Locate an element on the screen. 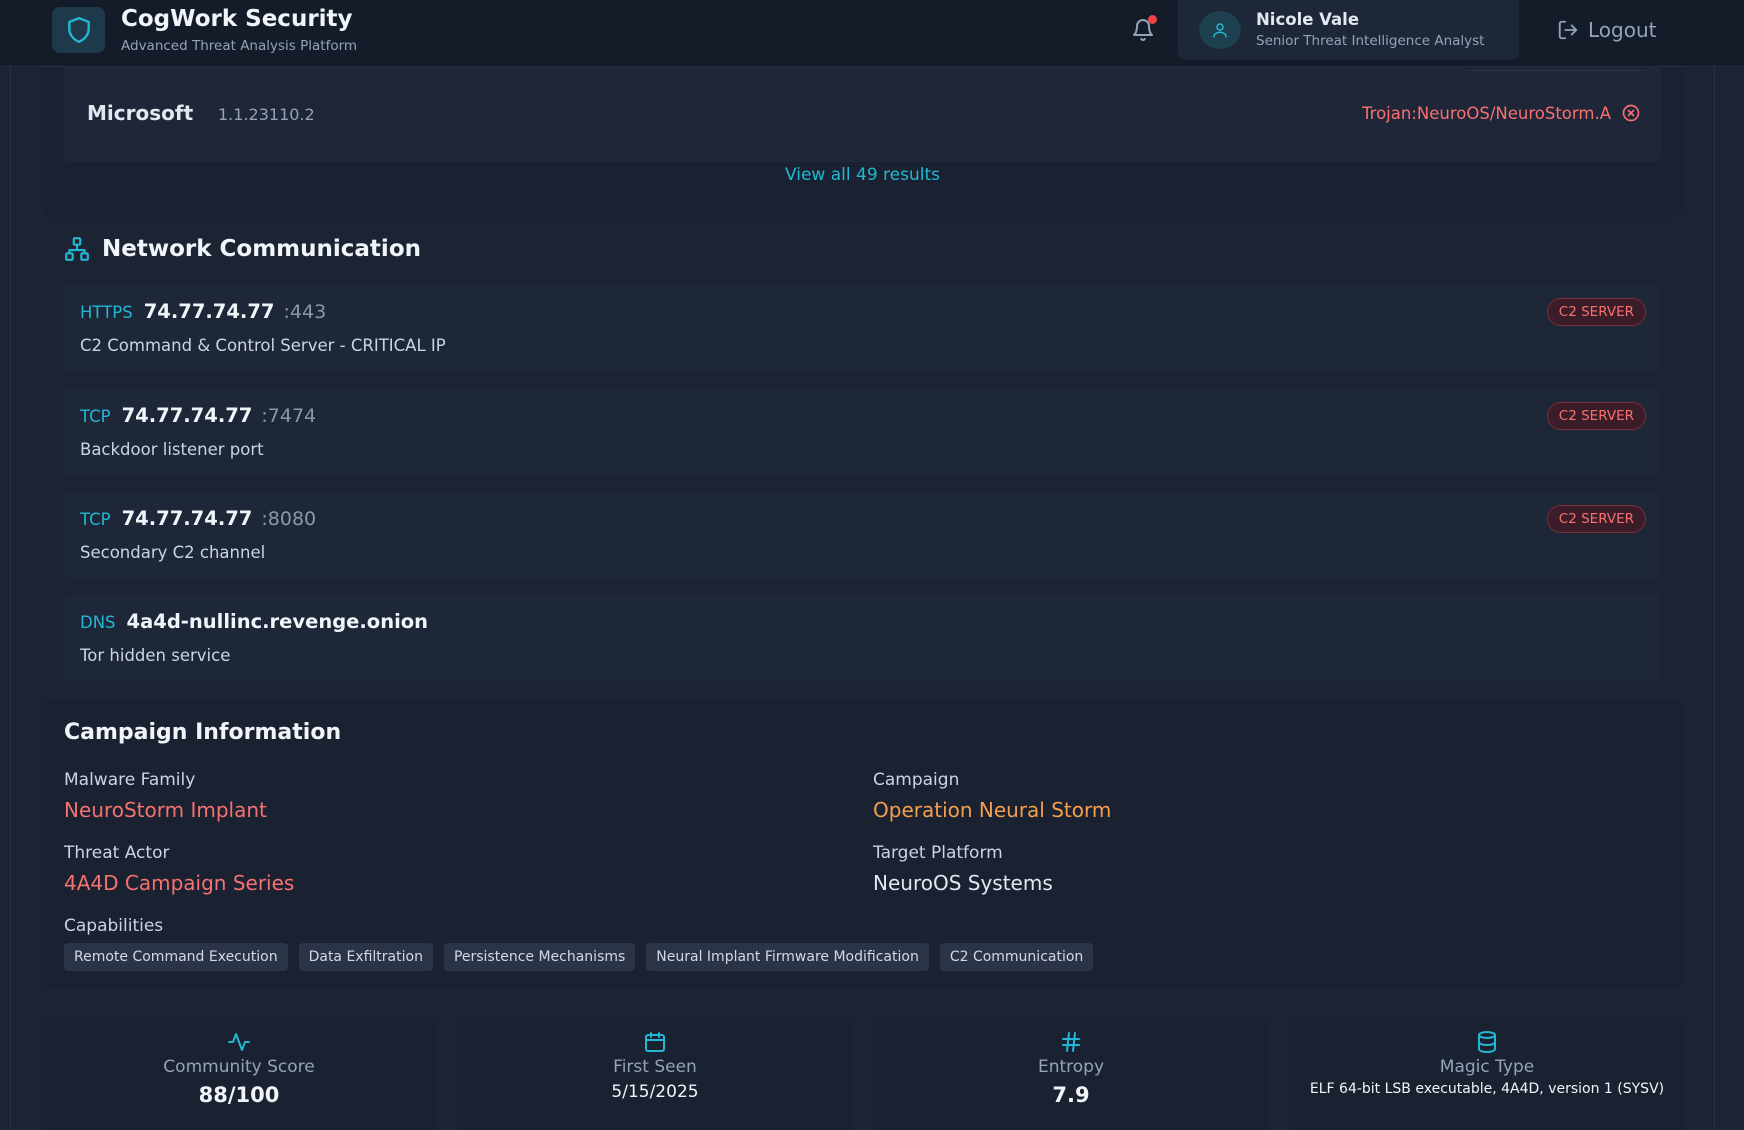 The image size is (1744, 1130). activity-icon is located at coordinates (239, 1042).